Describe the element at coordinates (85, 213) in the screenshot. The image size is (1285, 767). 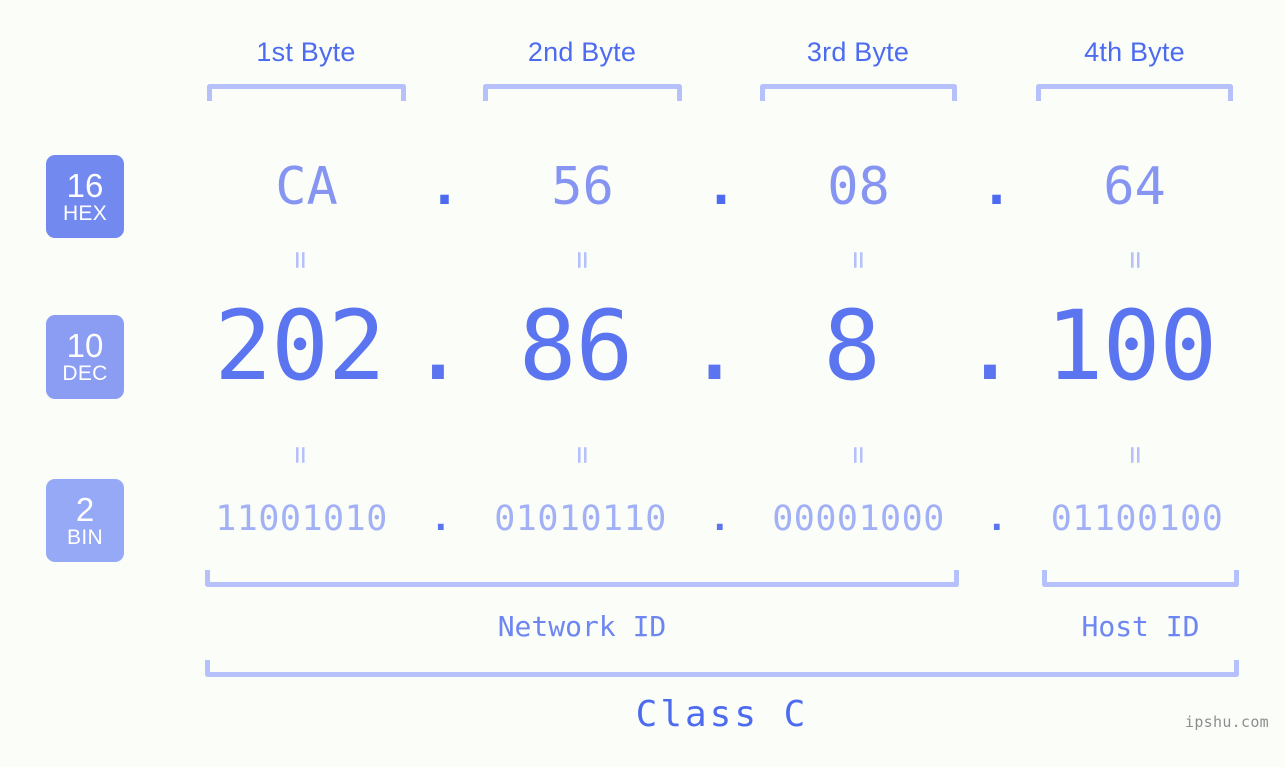
I see `base-badge-hex-label: HEX` at that location.